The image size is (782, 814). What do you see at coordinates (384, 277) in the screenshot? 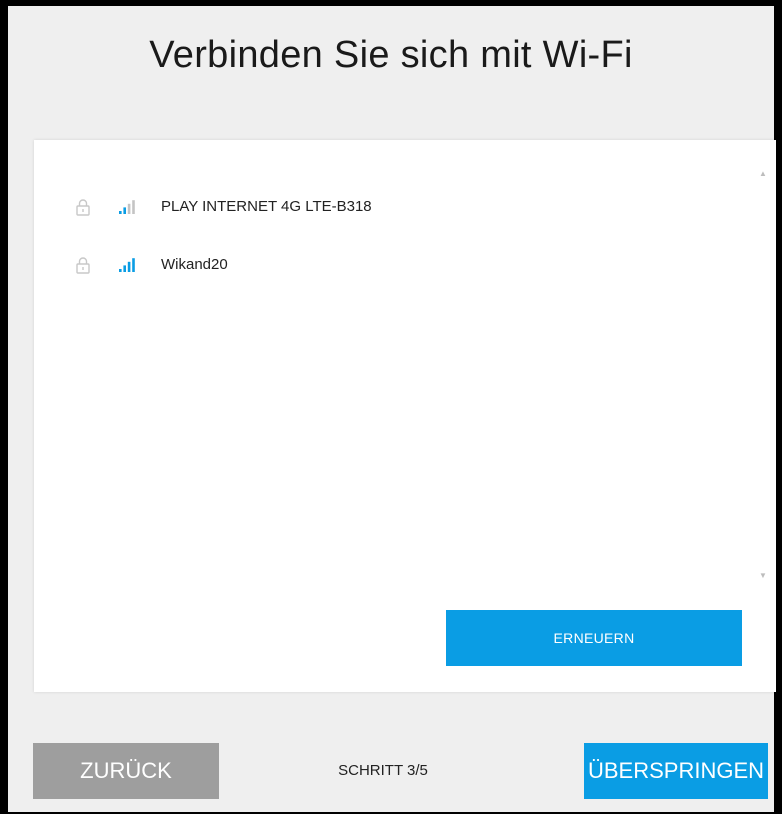
I see `network-item: Wikand20` at bounding box center [384, 277].